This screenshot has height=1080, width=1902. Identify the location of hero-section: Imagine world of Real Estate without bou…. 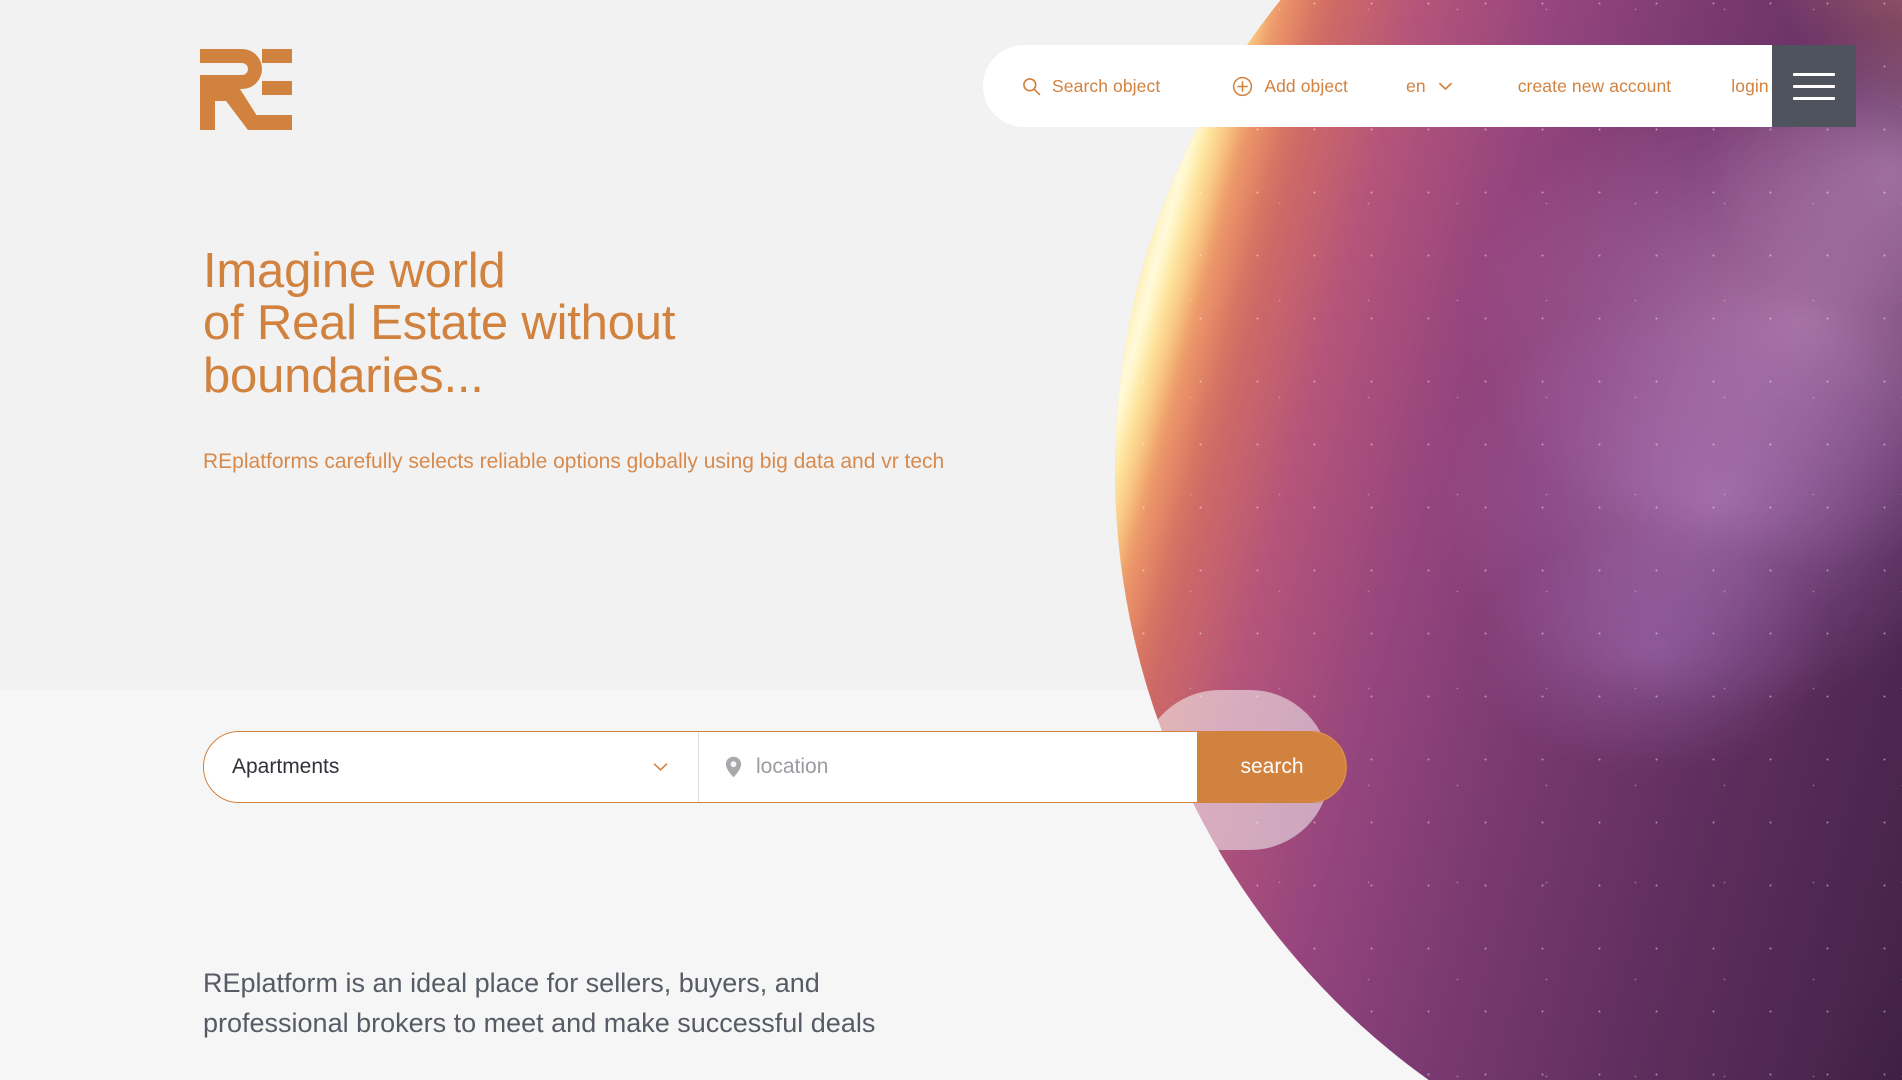
(583, 362).